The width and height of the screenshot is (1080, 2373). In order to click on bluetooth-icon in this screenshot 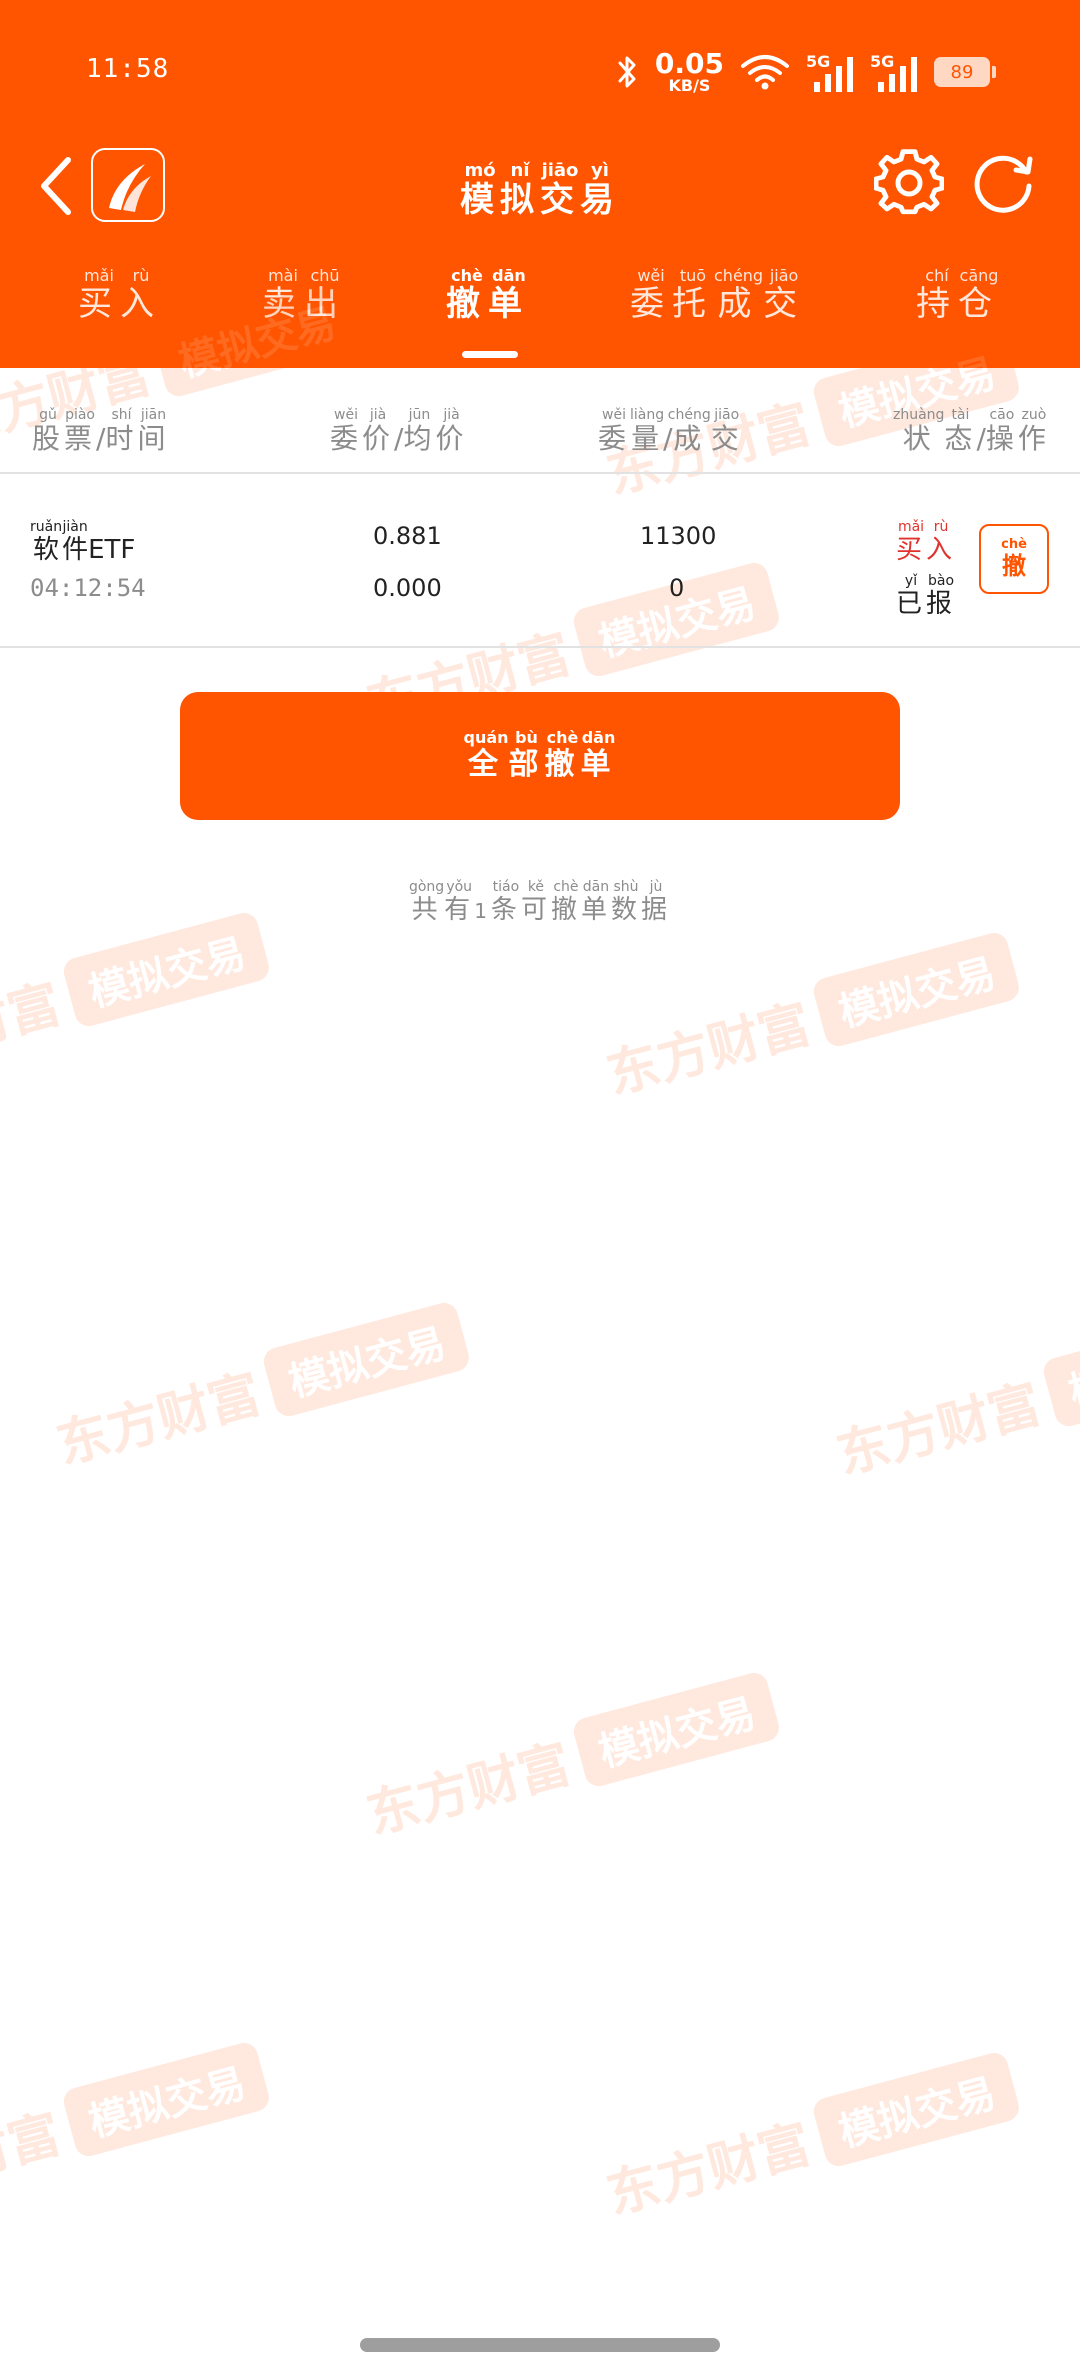, I will do `click(627, 72)`.